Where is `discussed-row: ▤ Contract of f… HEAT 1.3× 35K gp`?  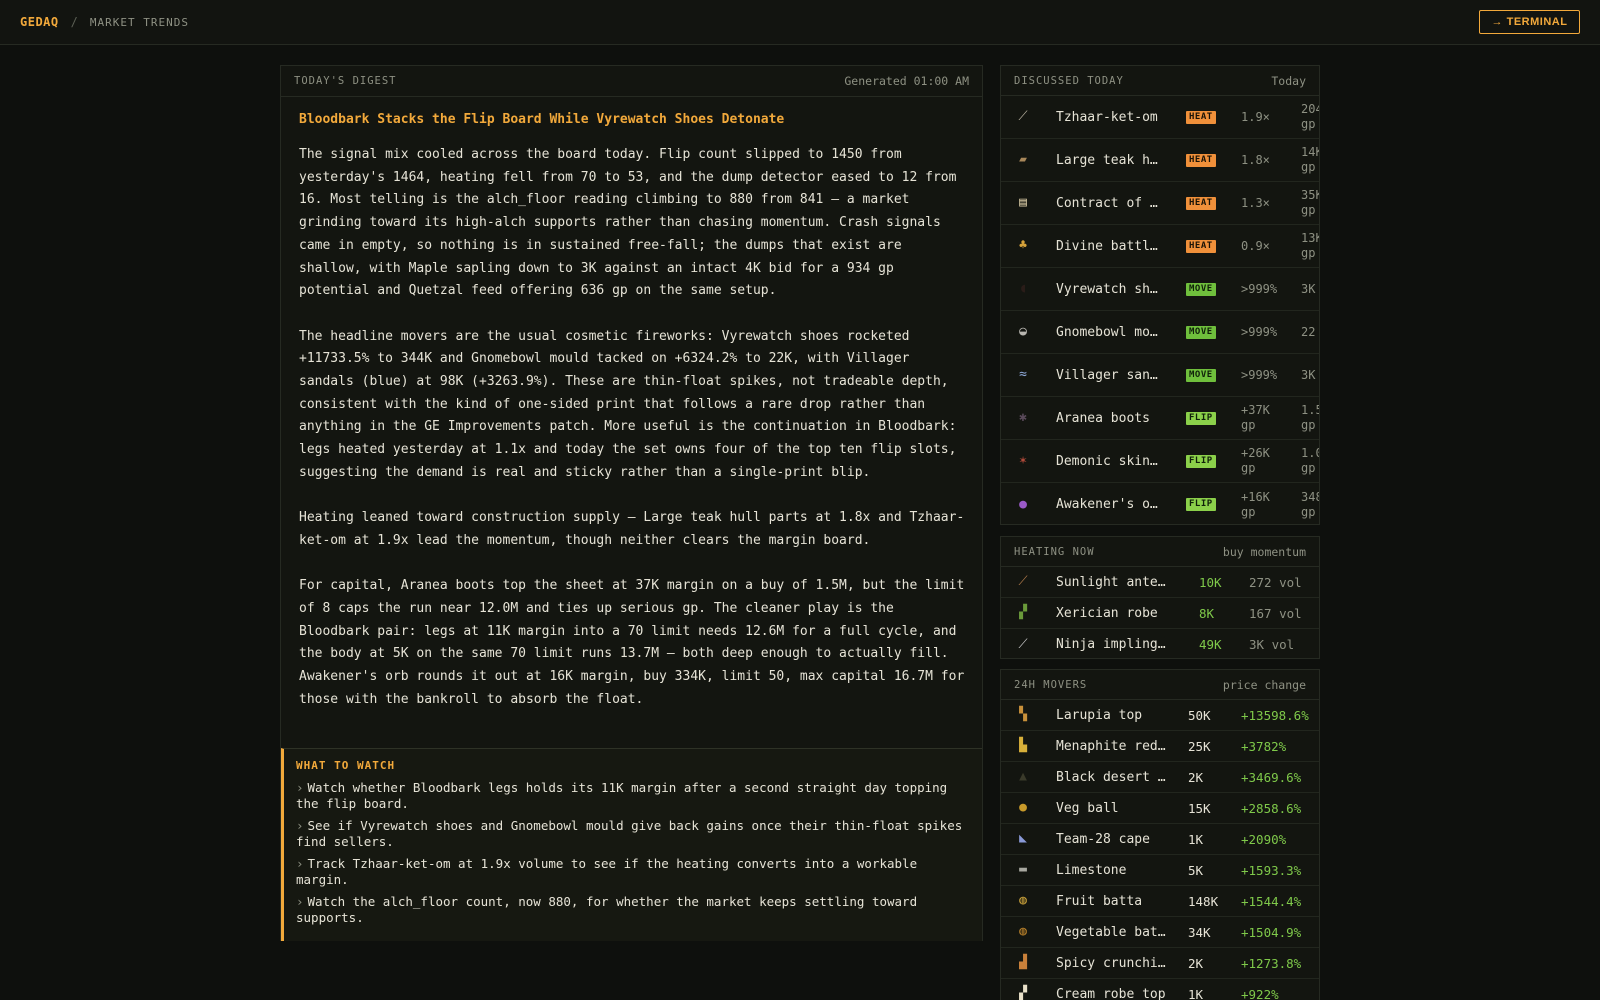 discussed-row: ▤ Contract of f… HEAT 1.3× 35K gp is located at coordinates (1160, 203).